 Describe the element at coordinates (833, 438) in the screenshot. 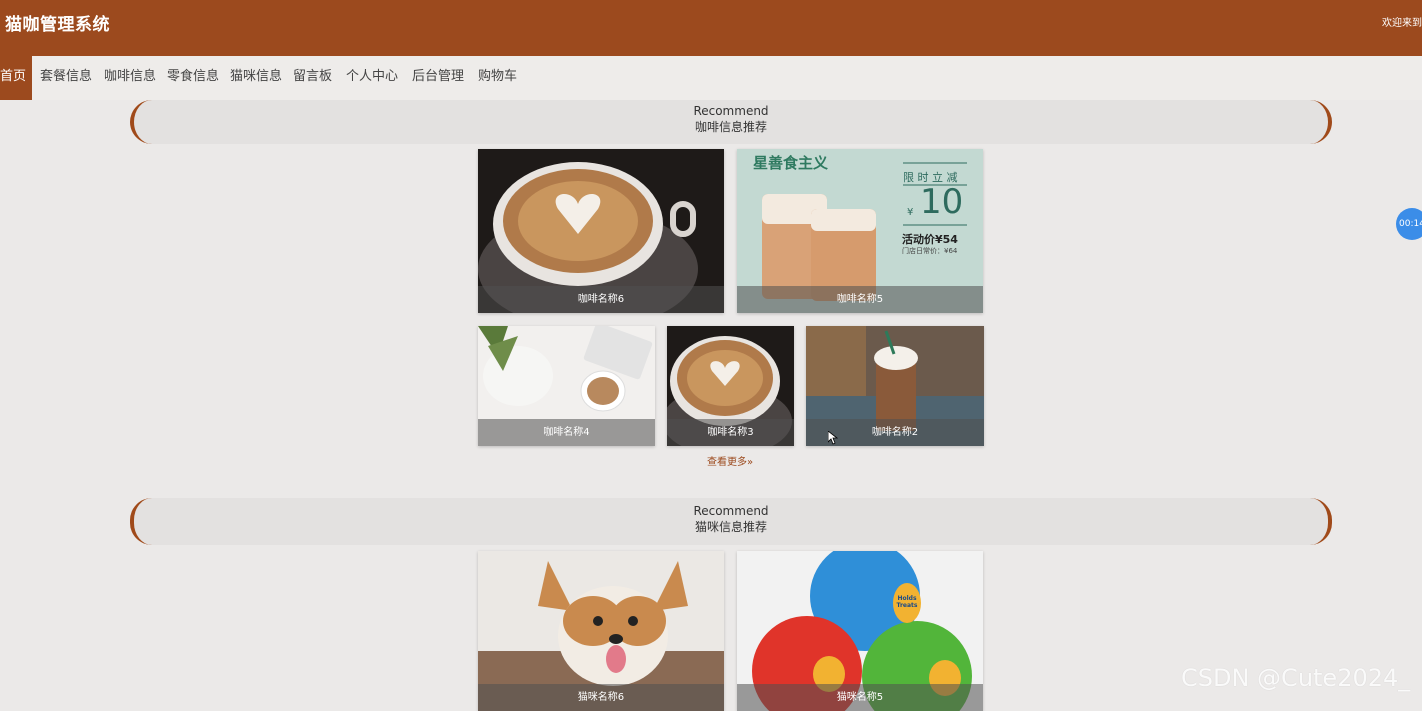

I see `mouse-cursor-icon` at that location.